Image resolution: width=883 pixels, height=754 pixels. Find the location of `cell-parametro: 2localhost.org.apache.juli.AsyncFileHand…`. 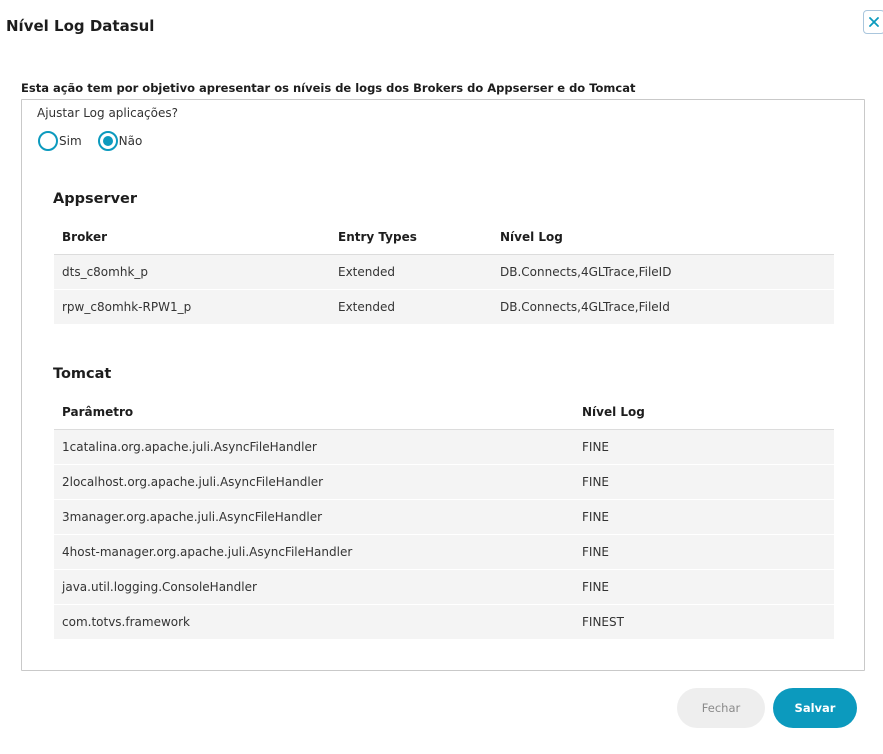

cell-parametro: 2localhost.org.apache.juli.AsyncFileHand… is located at coordinates (193, 482).